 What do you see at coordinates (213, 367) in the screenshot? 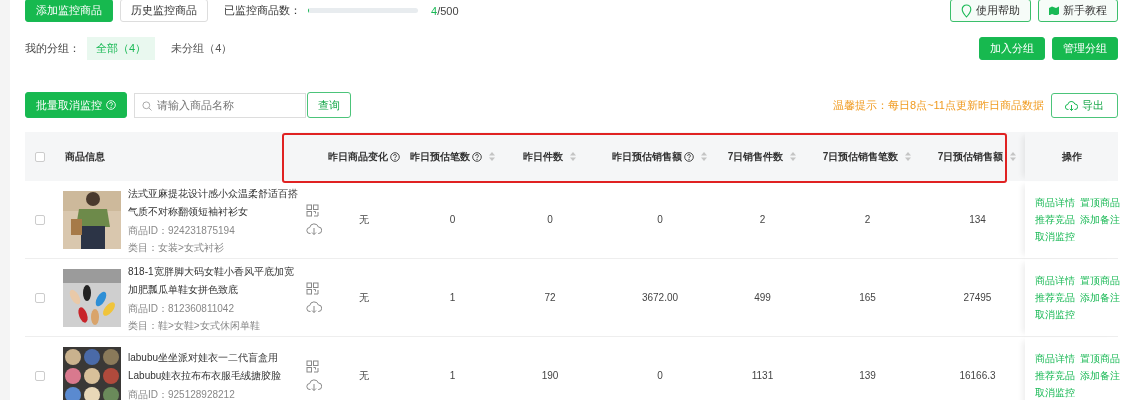
I see `product-title: labubu坐坐派对娃衣一二代盲盒用Labubu娃衣拉布布衣服毛绒搪胶脸` at bounding box center [213, 367].